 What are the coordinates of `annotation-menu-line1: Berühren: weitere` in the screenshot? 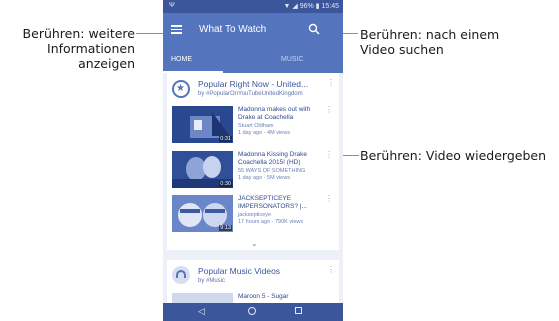 It's located at (78, 33).